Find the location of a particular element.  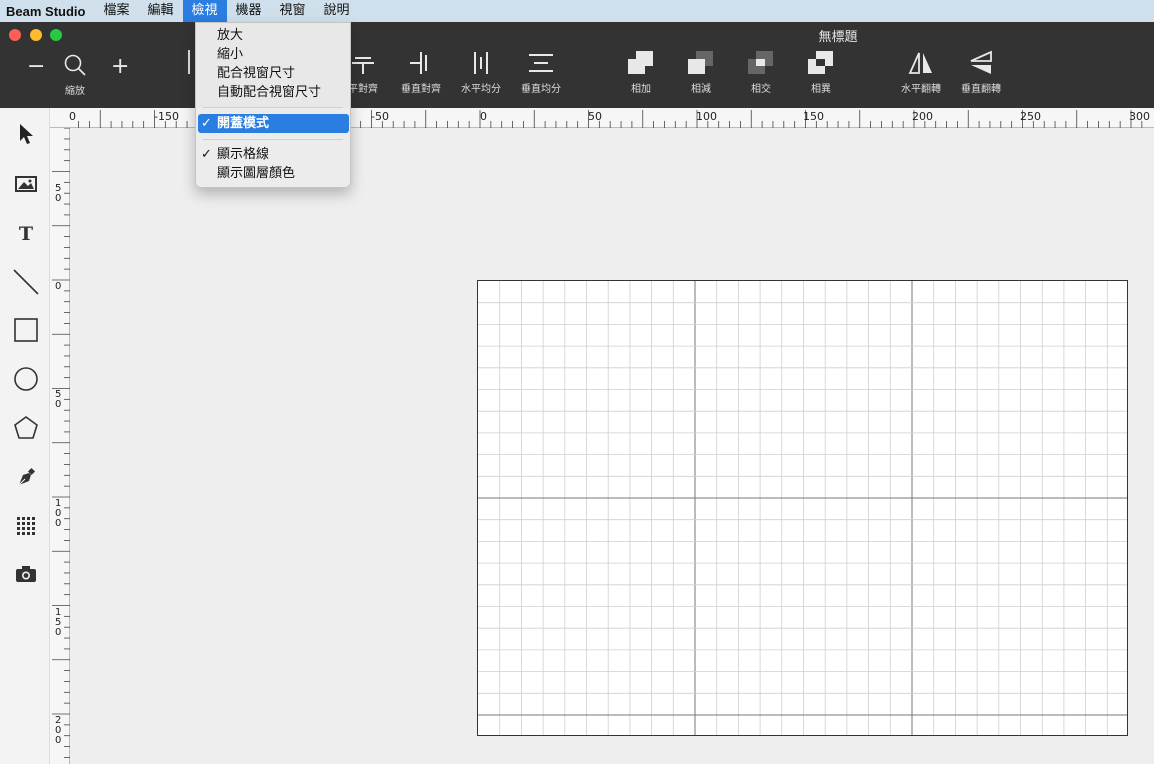

ruler-top-label: -50 is located at coordinates (380, 116).